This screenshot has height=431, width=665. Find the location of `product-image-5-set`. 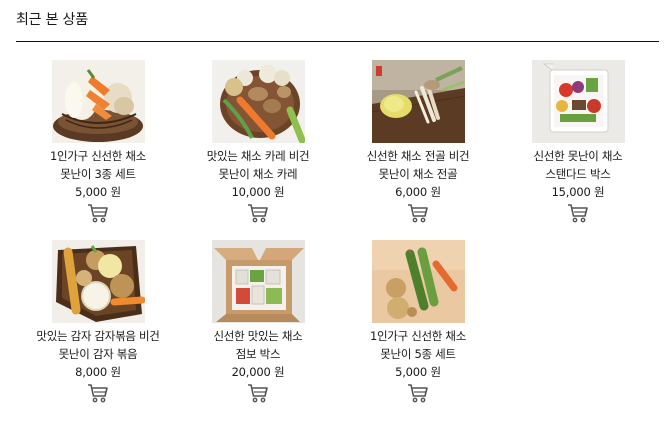

product-image-5-set is located at coordinates (418, 281).